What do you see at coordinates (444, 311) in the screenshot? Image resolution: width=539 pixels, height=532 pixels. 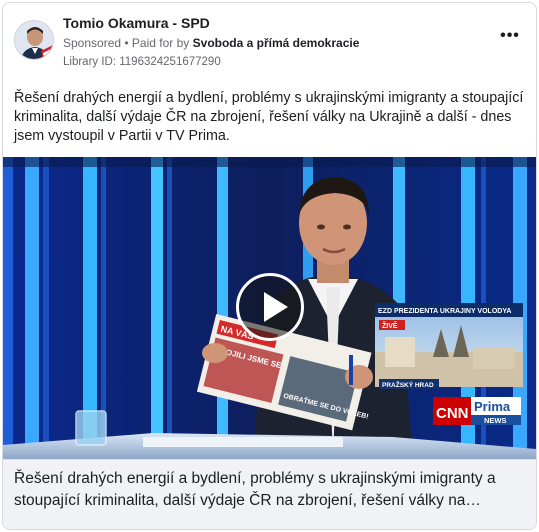 I see `news-ticker: EZD PREZIDENTA UKRAJINY VOLODYA` at bounding box center [444, 311].